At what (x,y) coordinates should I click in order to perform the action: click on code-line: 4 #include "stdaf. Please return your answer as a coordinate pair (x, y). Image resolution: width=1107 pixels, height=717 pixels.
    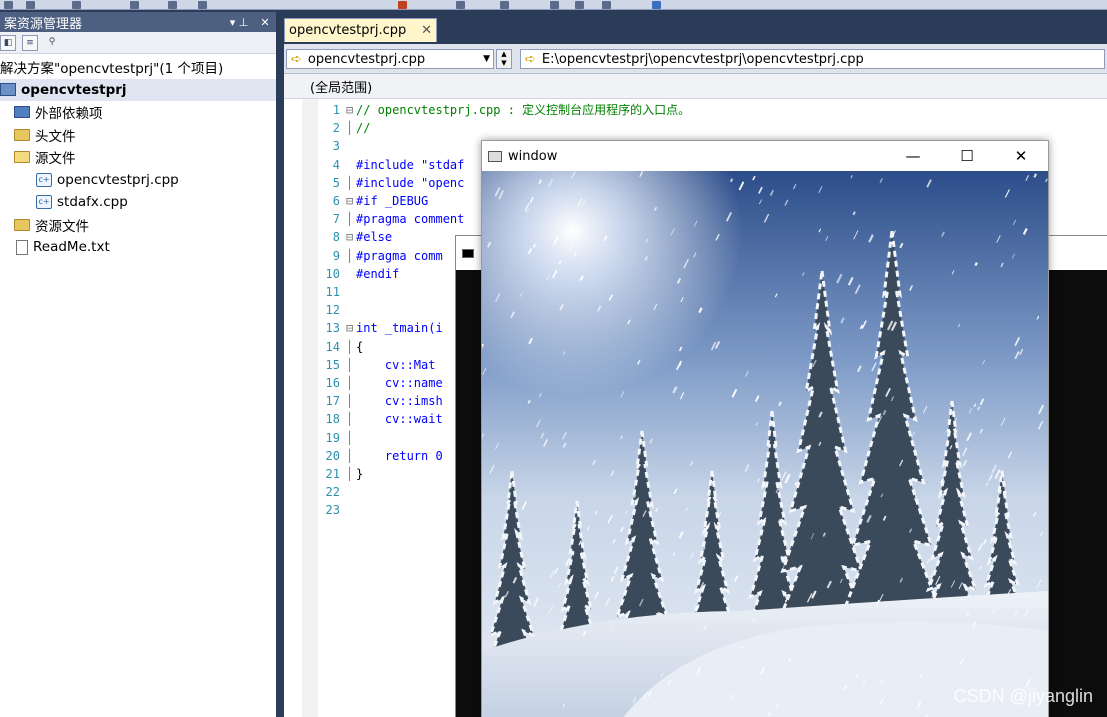
    Looking at the image, I should click on (391, 165).